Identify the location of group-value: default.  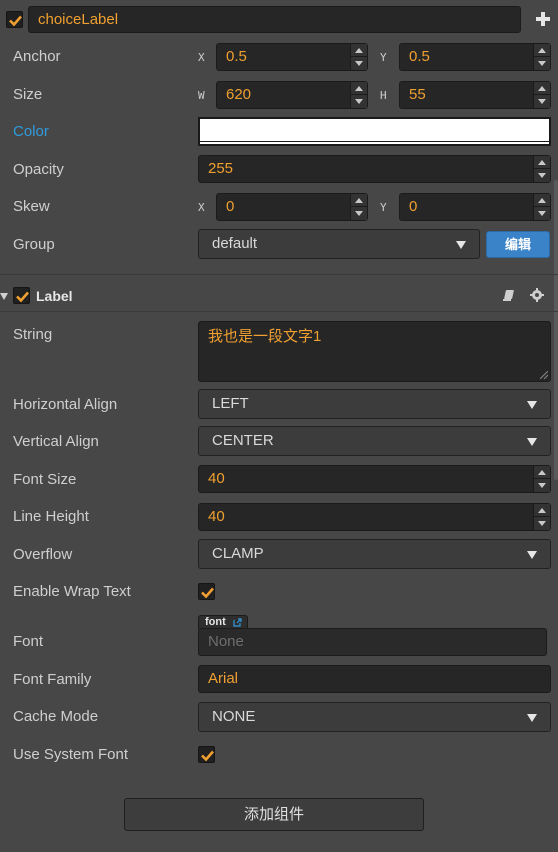
(235, 243).